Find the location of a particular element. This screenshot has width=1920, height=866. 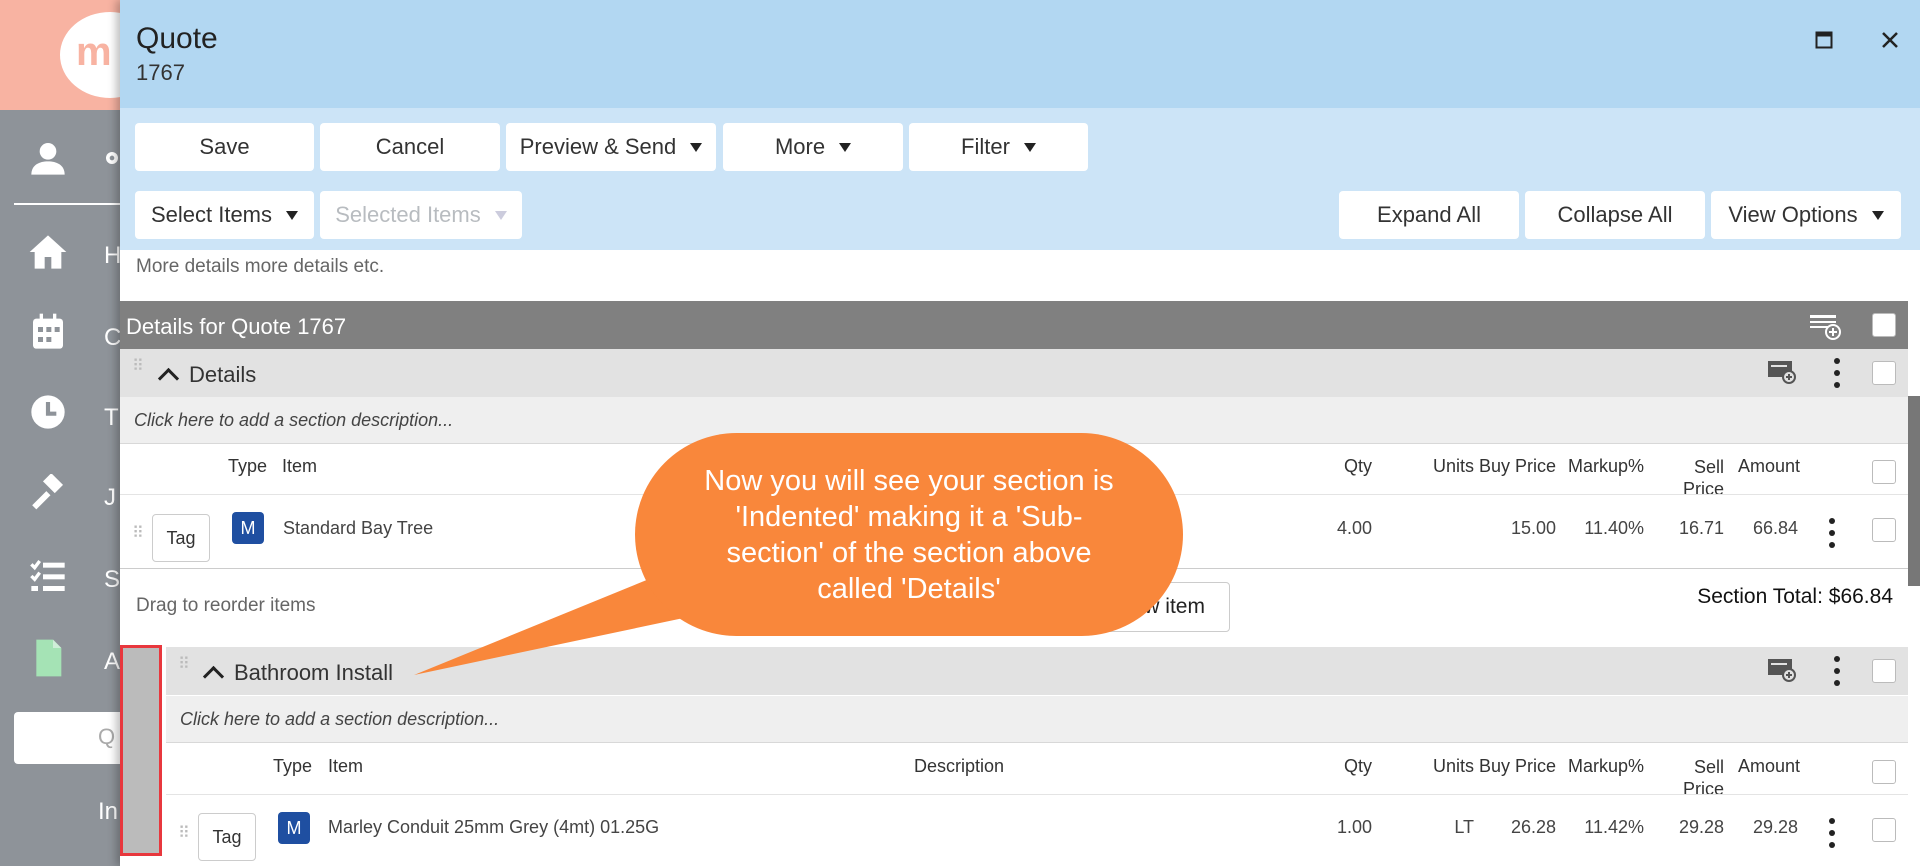

filter-button: Filter is located at coordinates (998, 147).